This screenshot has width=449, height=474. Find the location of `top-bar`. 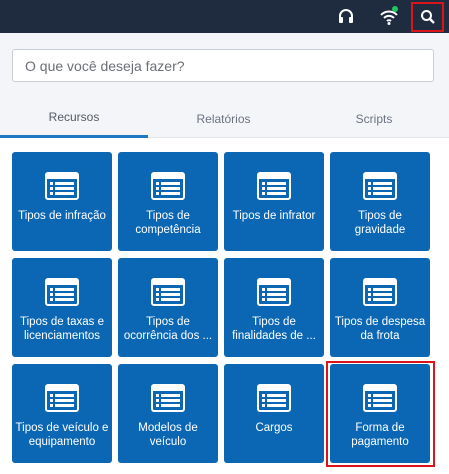

top-bar is located at coordinates (224, 16).